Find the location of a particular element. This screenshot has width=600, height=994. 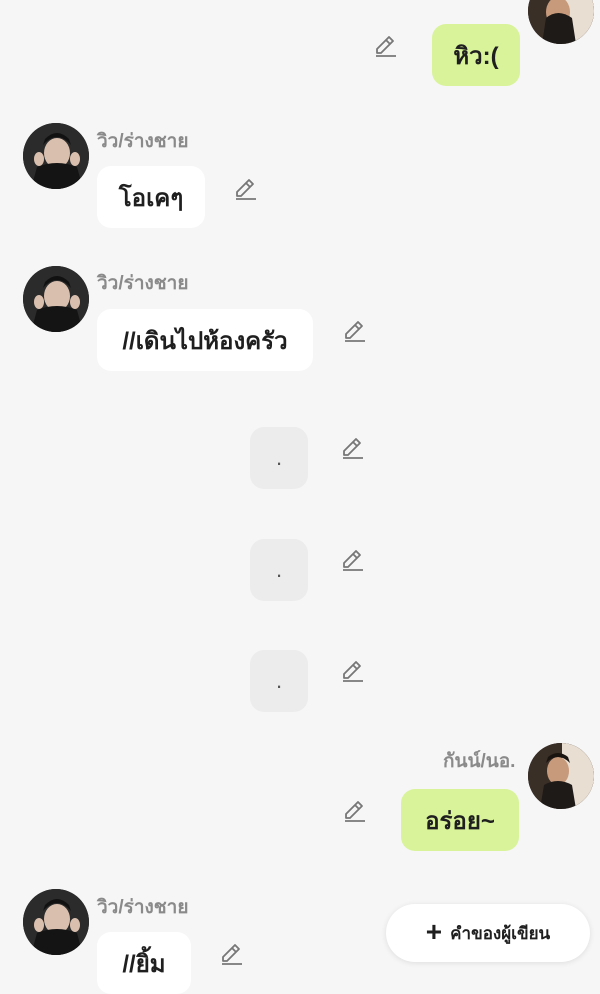

author-note-button: + คำของผู้เขียน is located at coordinates (488, 933).